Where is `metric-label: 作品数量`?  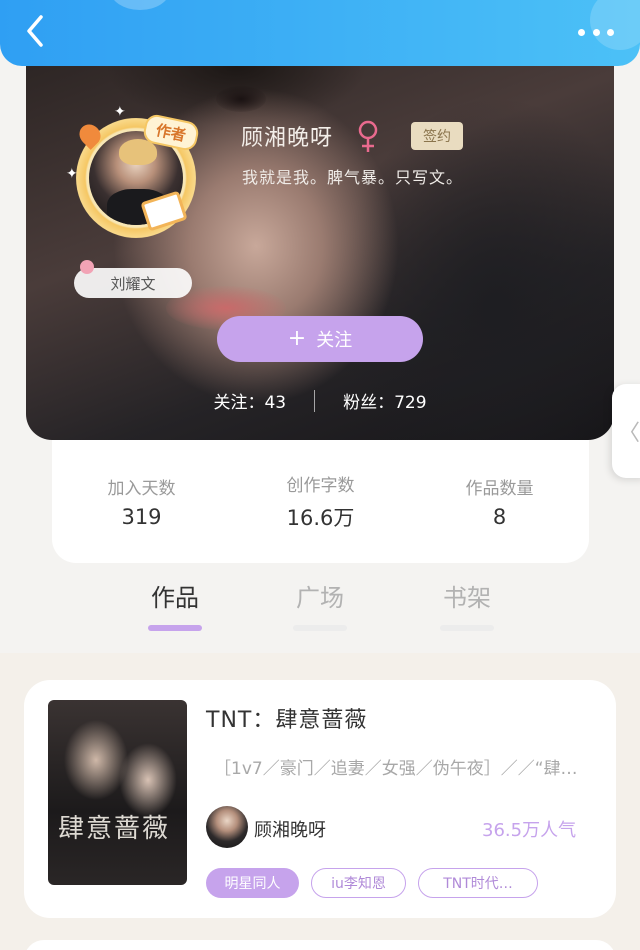 metric-label: 作品数量 is located at coordinates (499, 489).